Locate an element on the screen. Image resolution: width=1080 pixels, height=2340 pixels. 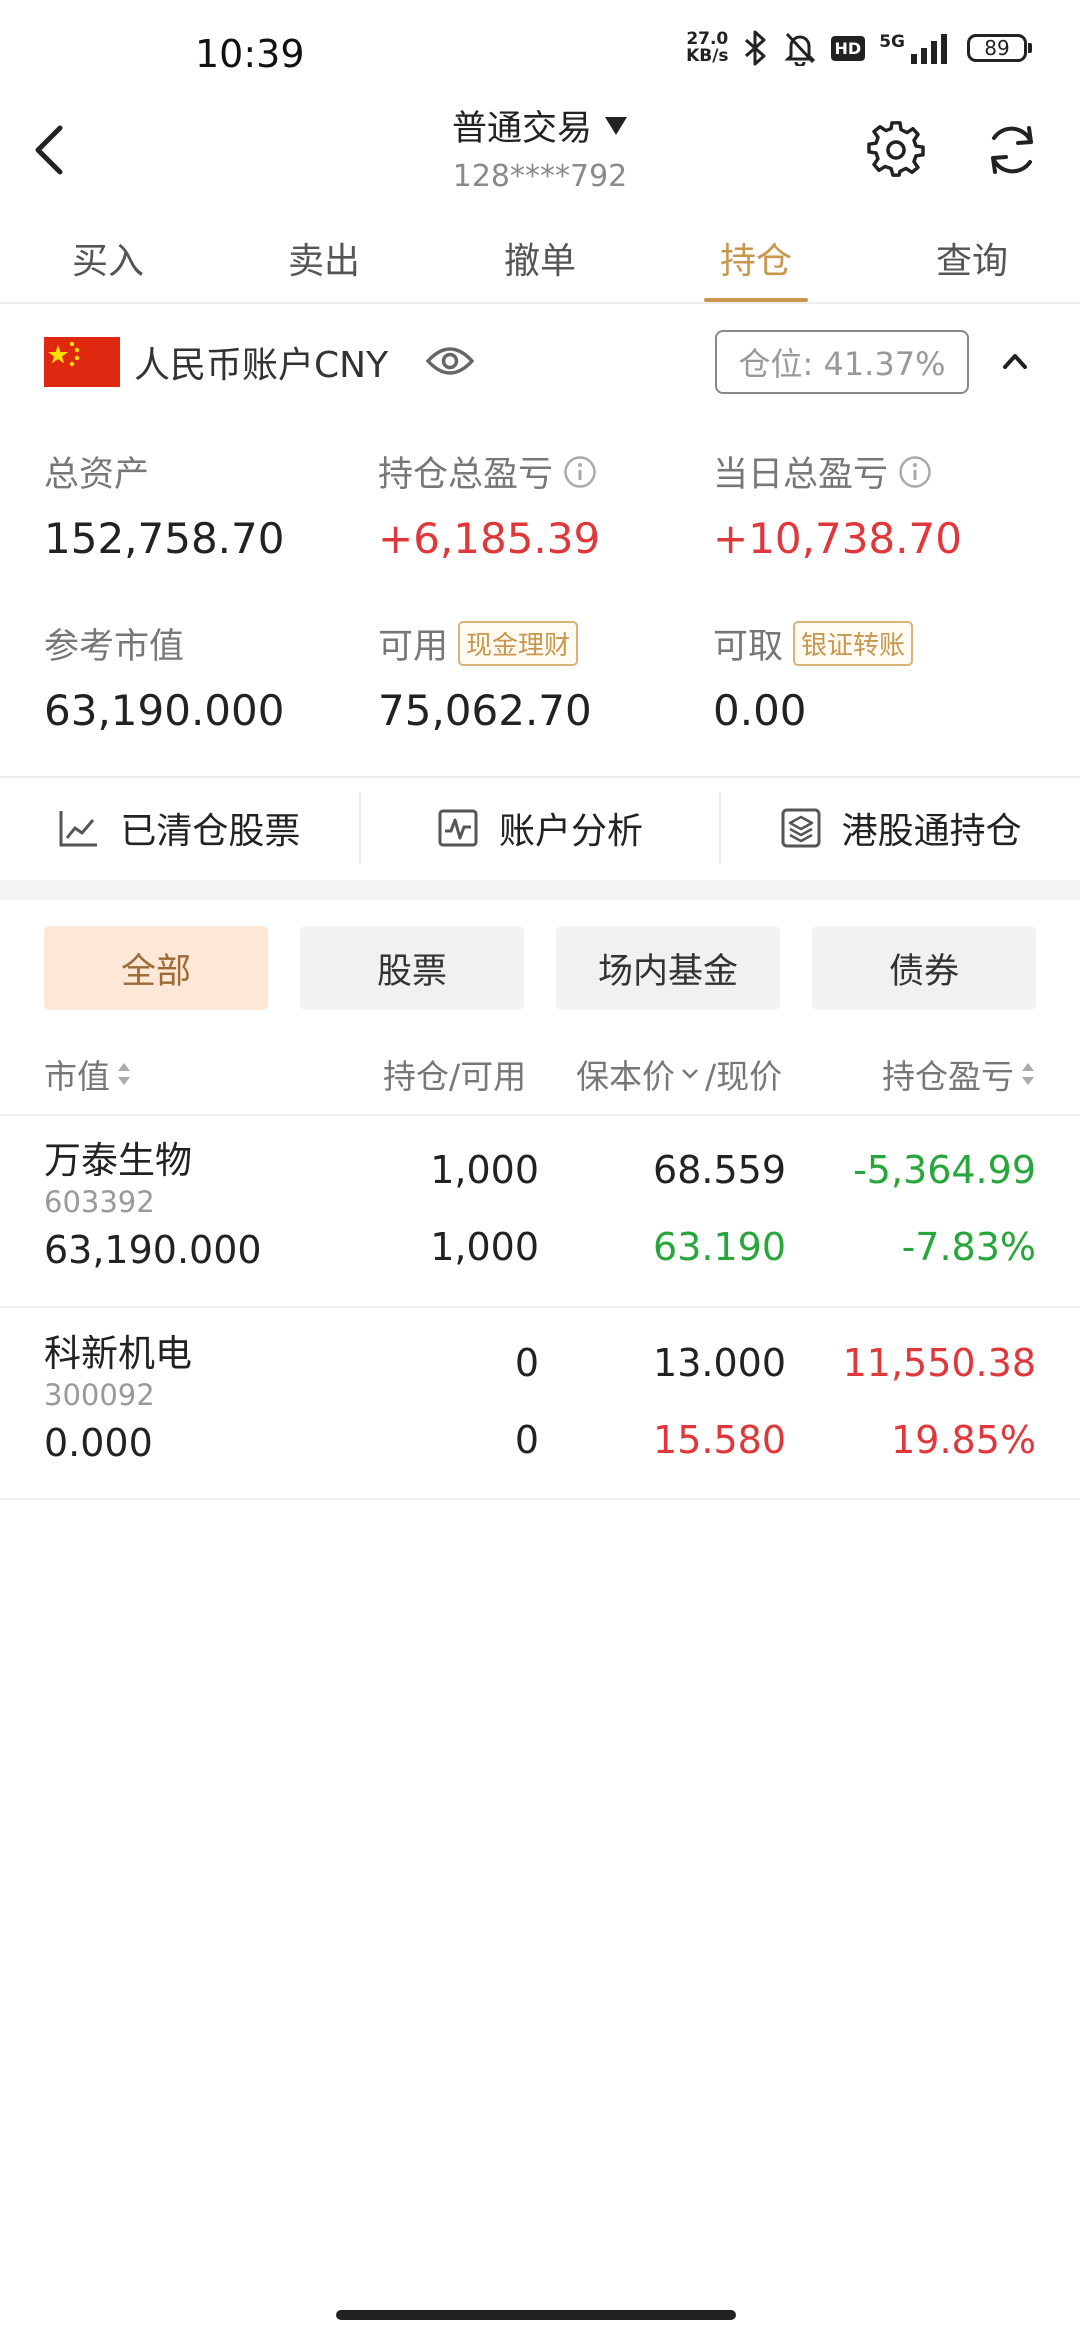
ref-market-value-label-text: 参考市值 is located at coordinates (114, 647).